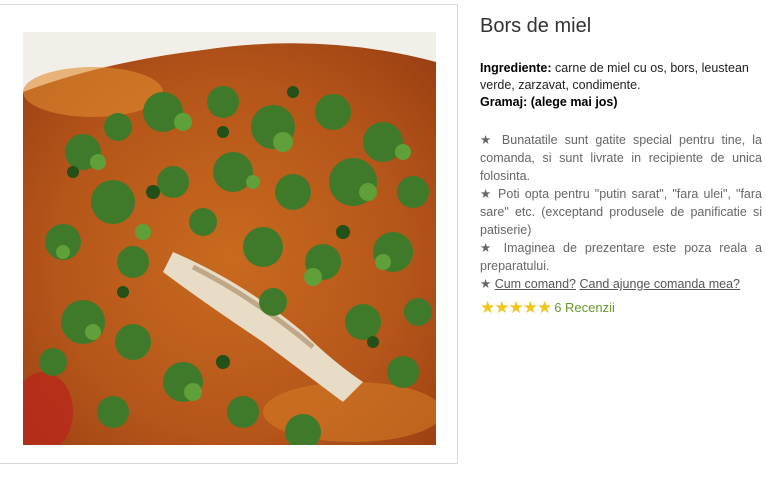  What do you see at coordinates (621, 307) in the screenshot?
I see `rating: ★★★★★ 6 Recenzii` at bounding box center [621, 307].